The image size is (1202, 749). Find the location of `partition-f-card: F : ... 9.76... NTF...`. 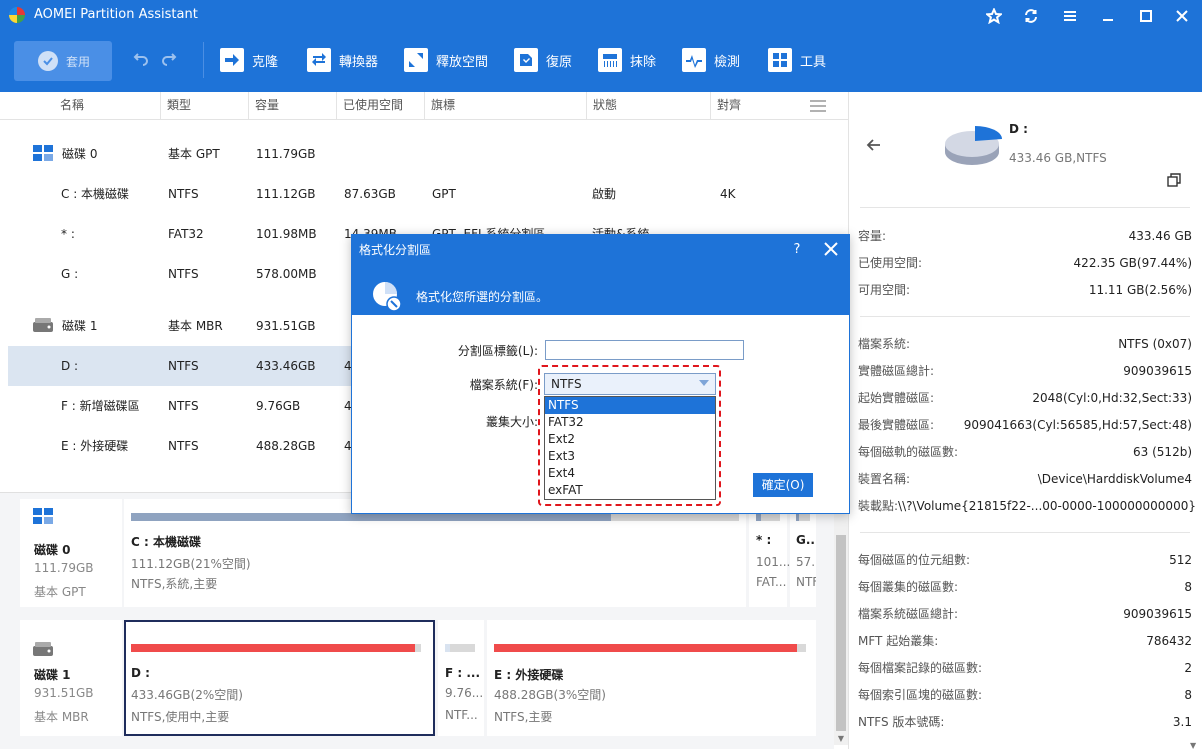

partition-f-card: F : ... 9.76... NTF... is located at coordinates (461, 678).